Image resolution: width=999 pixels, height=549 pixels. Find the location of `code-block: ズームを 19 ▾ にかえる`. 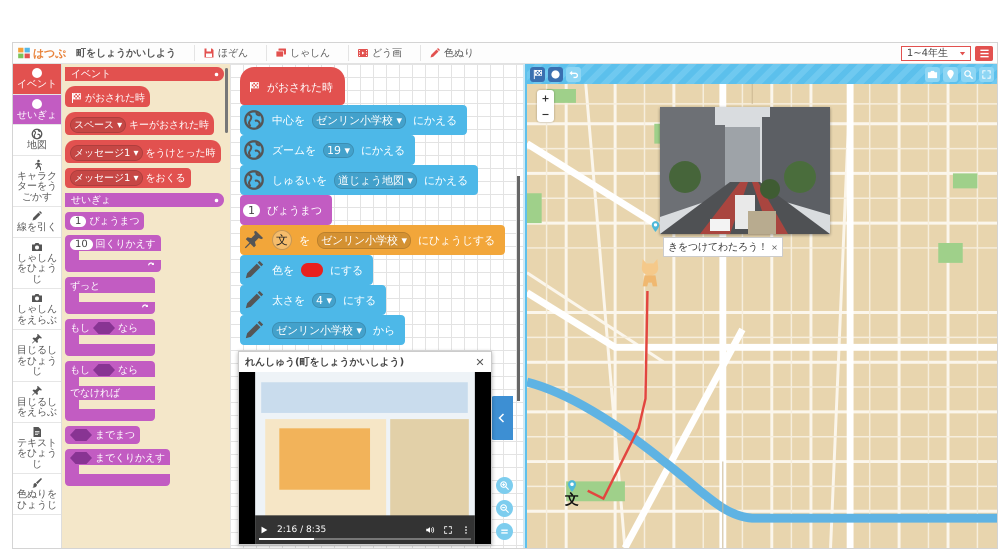

code-block: ズームを 19 ▾ にかえる is located at coordinates (328, 150).